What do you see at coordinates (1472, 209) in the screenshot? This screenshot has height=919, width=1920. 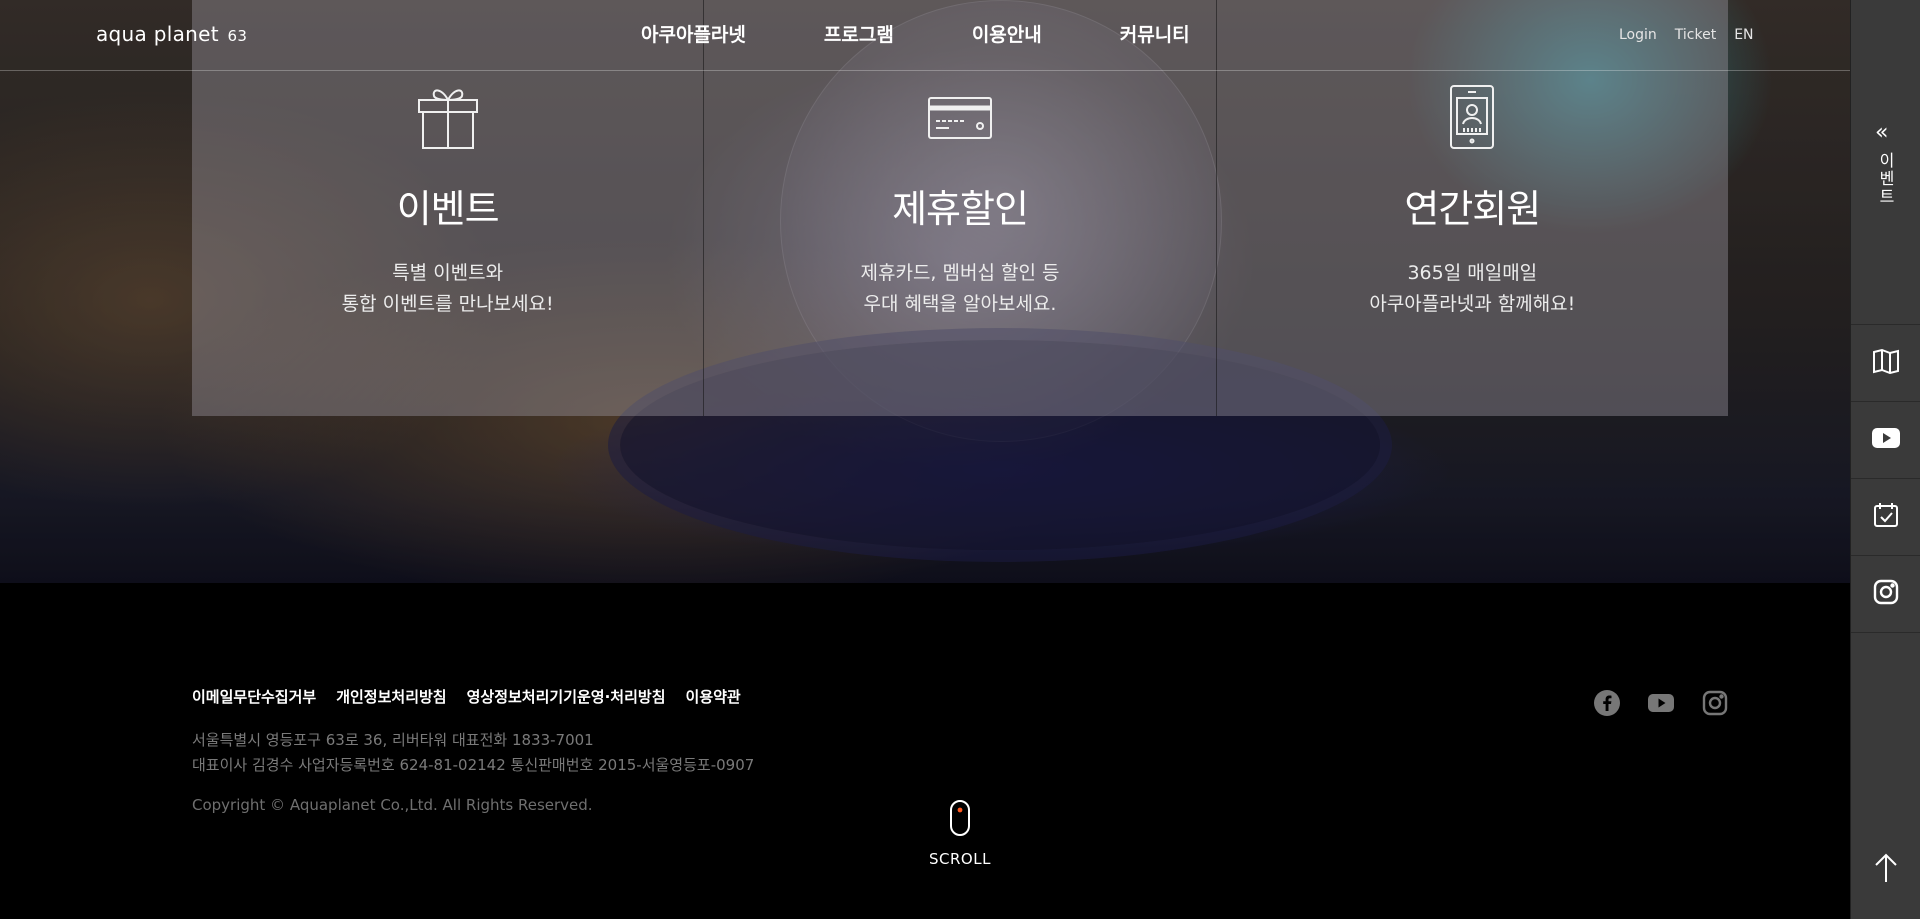 I see `card-title: 연간회원` at bounding box center [1472, 209].